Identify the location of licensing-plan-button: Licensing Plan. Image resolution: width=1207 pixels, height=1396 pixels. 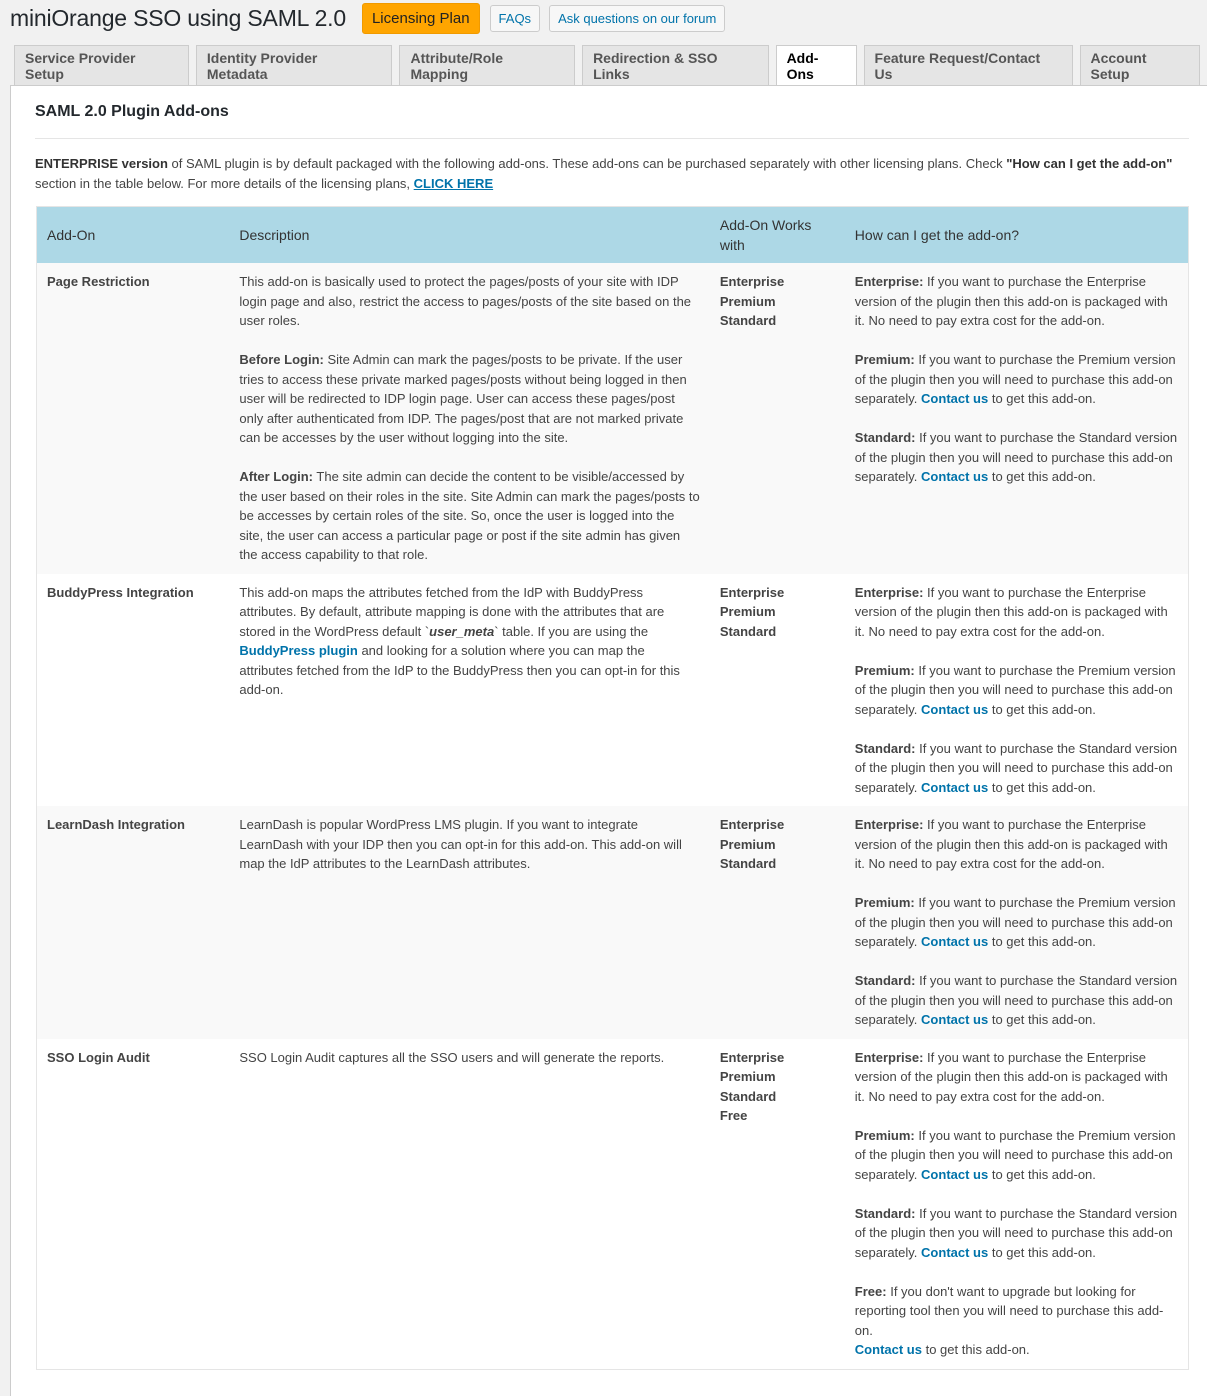
(420, 18).